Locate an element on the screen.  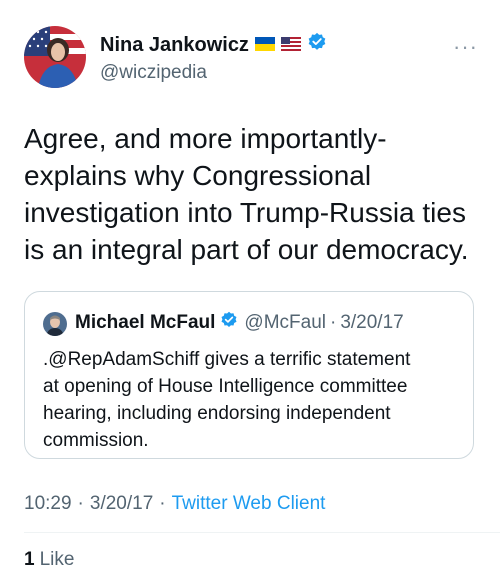
quoted-header: Michael McFaul @McFaul · 3/20/17 is located at coordinates (239, 323).